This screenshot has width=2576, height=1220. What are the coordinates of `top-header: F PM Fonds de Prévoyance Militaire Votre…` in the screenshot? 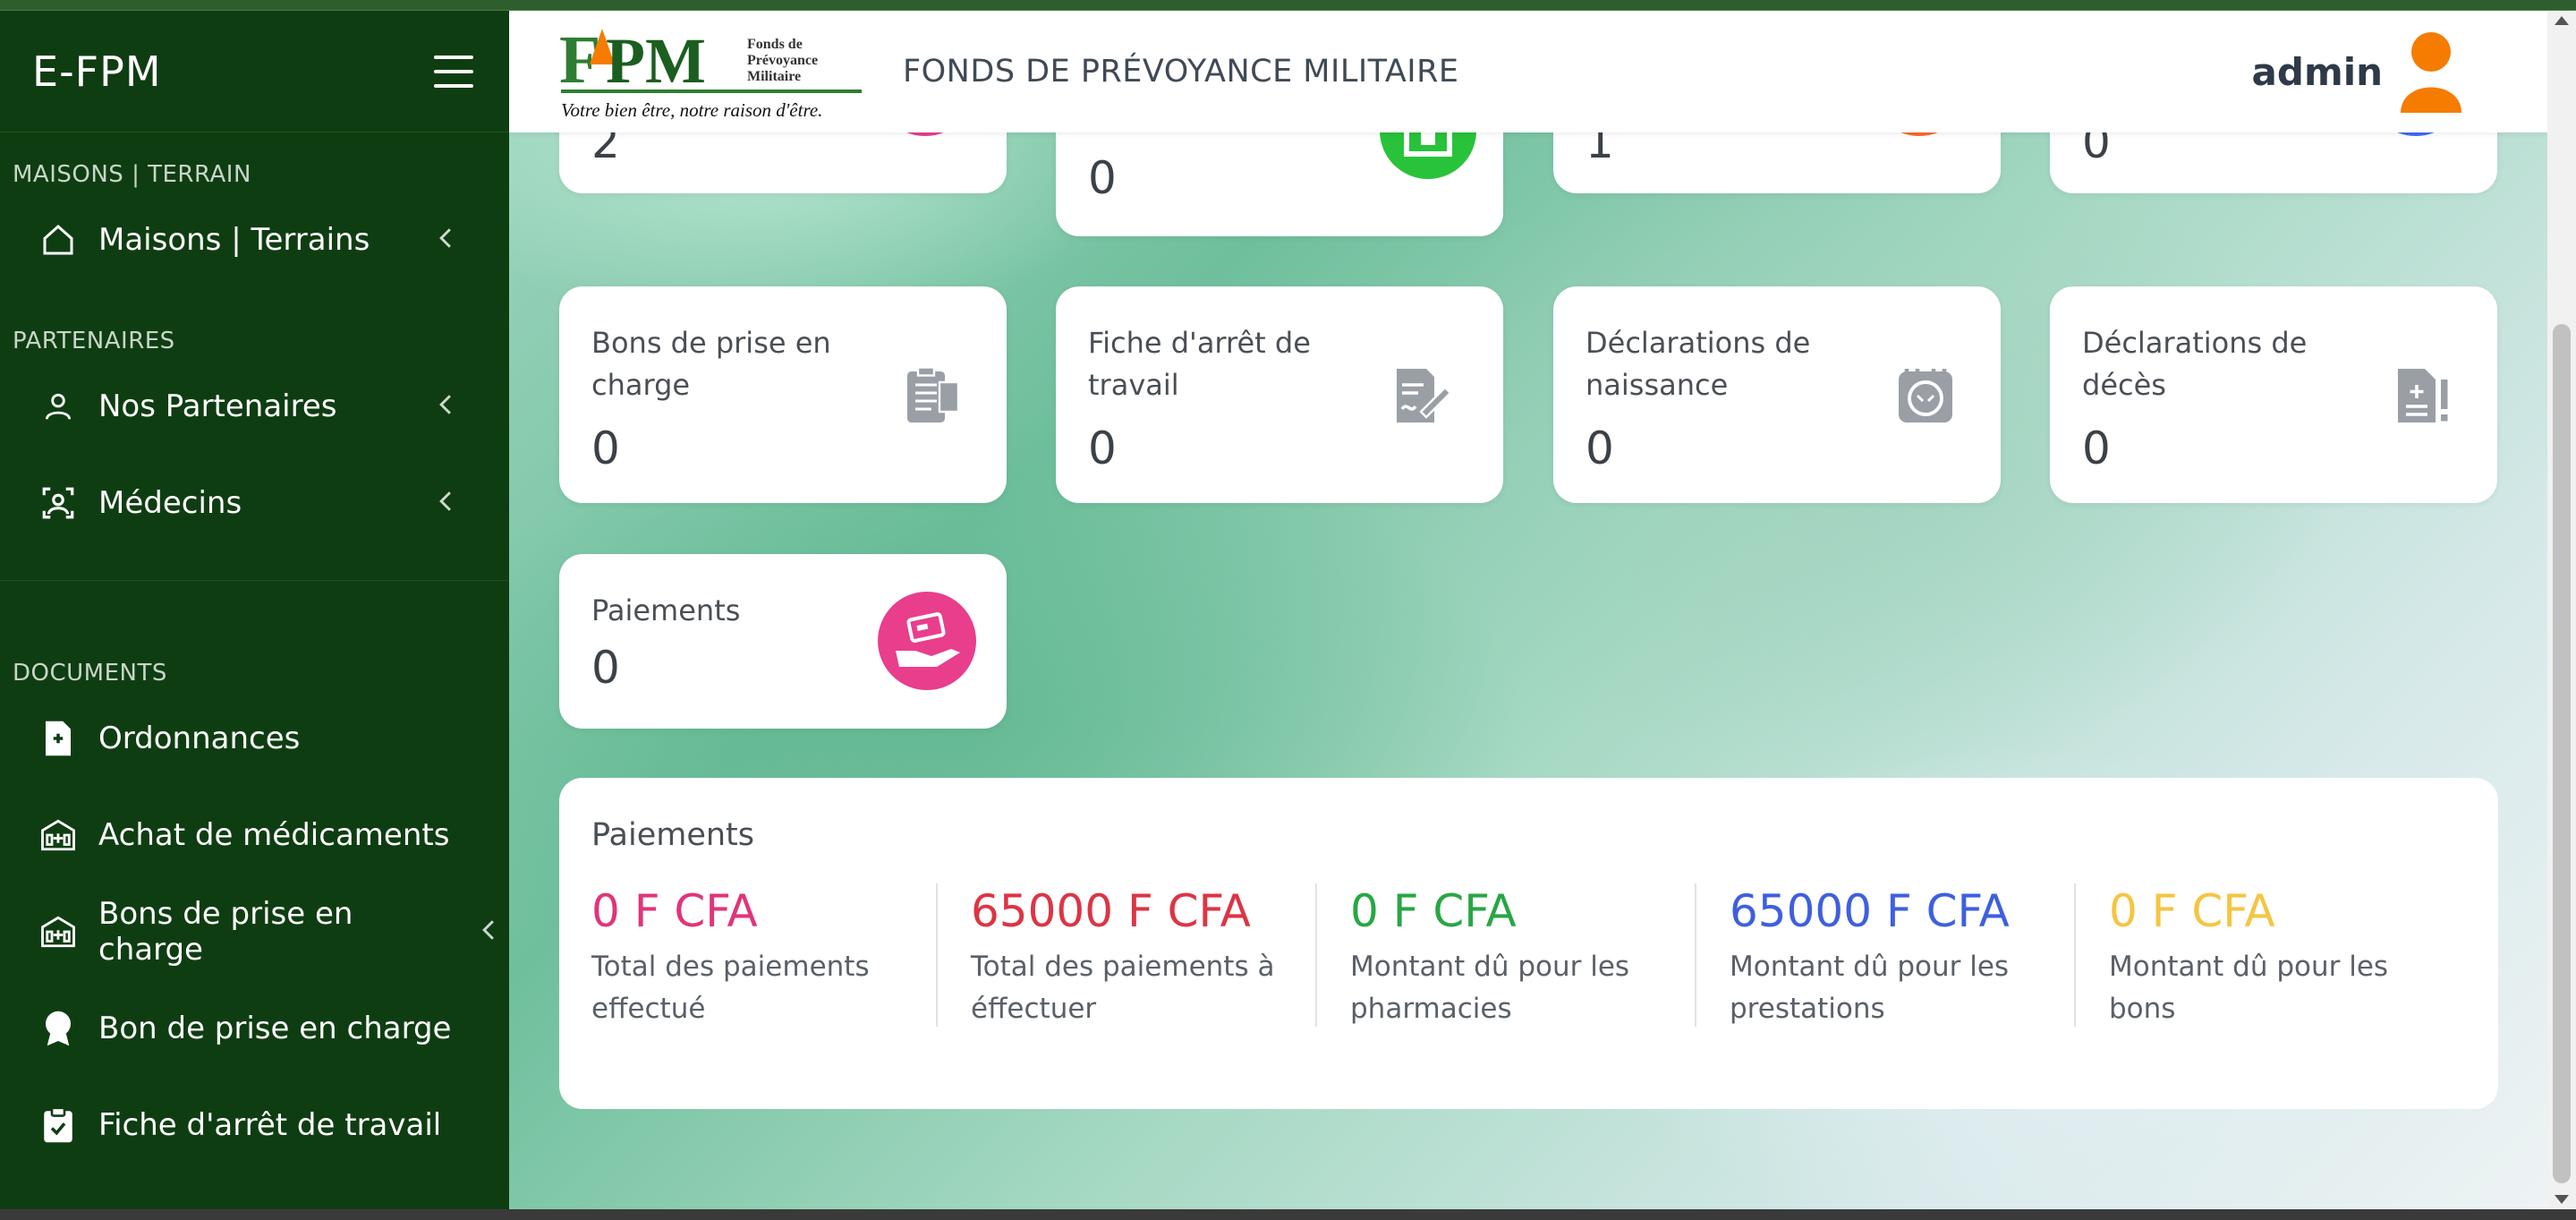 It's located at (1528, 71).